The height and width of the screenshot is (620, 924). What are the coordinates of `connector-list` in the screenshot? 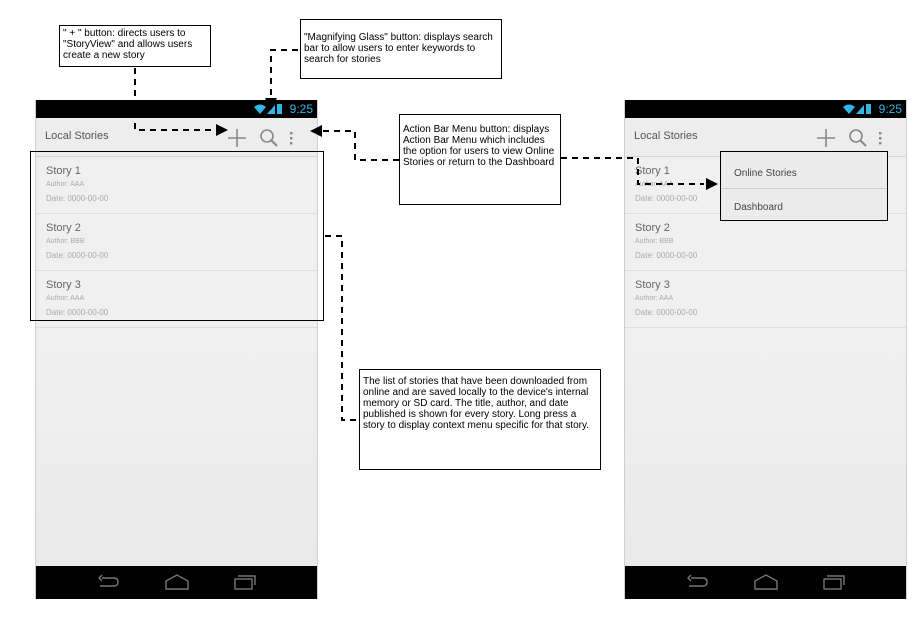 It's located at (341, 328).